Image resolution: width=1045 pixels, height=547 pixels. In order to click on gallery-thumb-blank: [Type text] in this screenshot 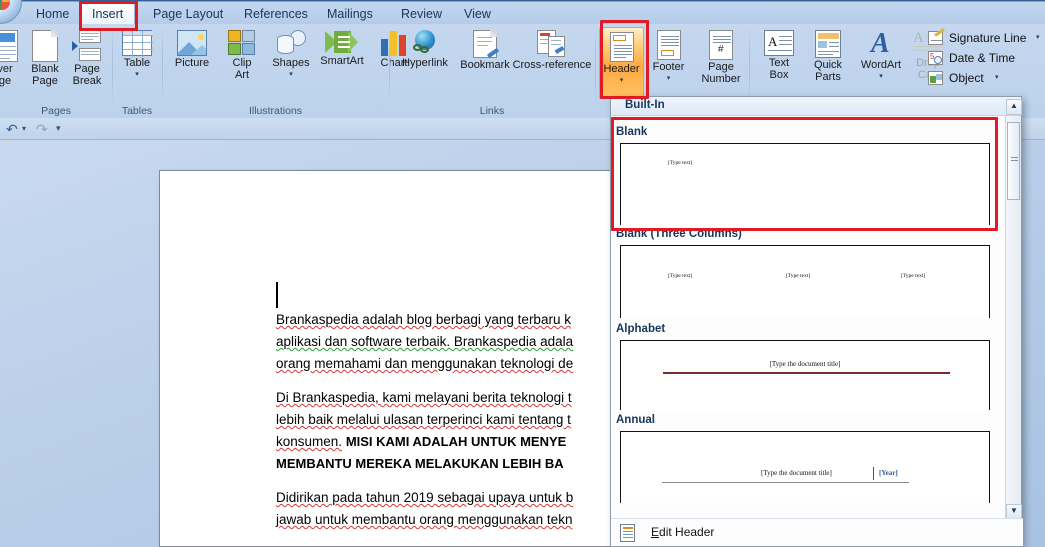, I will do `click(805, 184)`.